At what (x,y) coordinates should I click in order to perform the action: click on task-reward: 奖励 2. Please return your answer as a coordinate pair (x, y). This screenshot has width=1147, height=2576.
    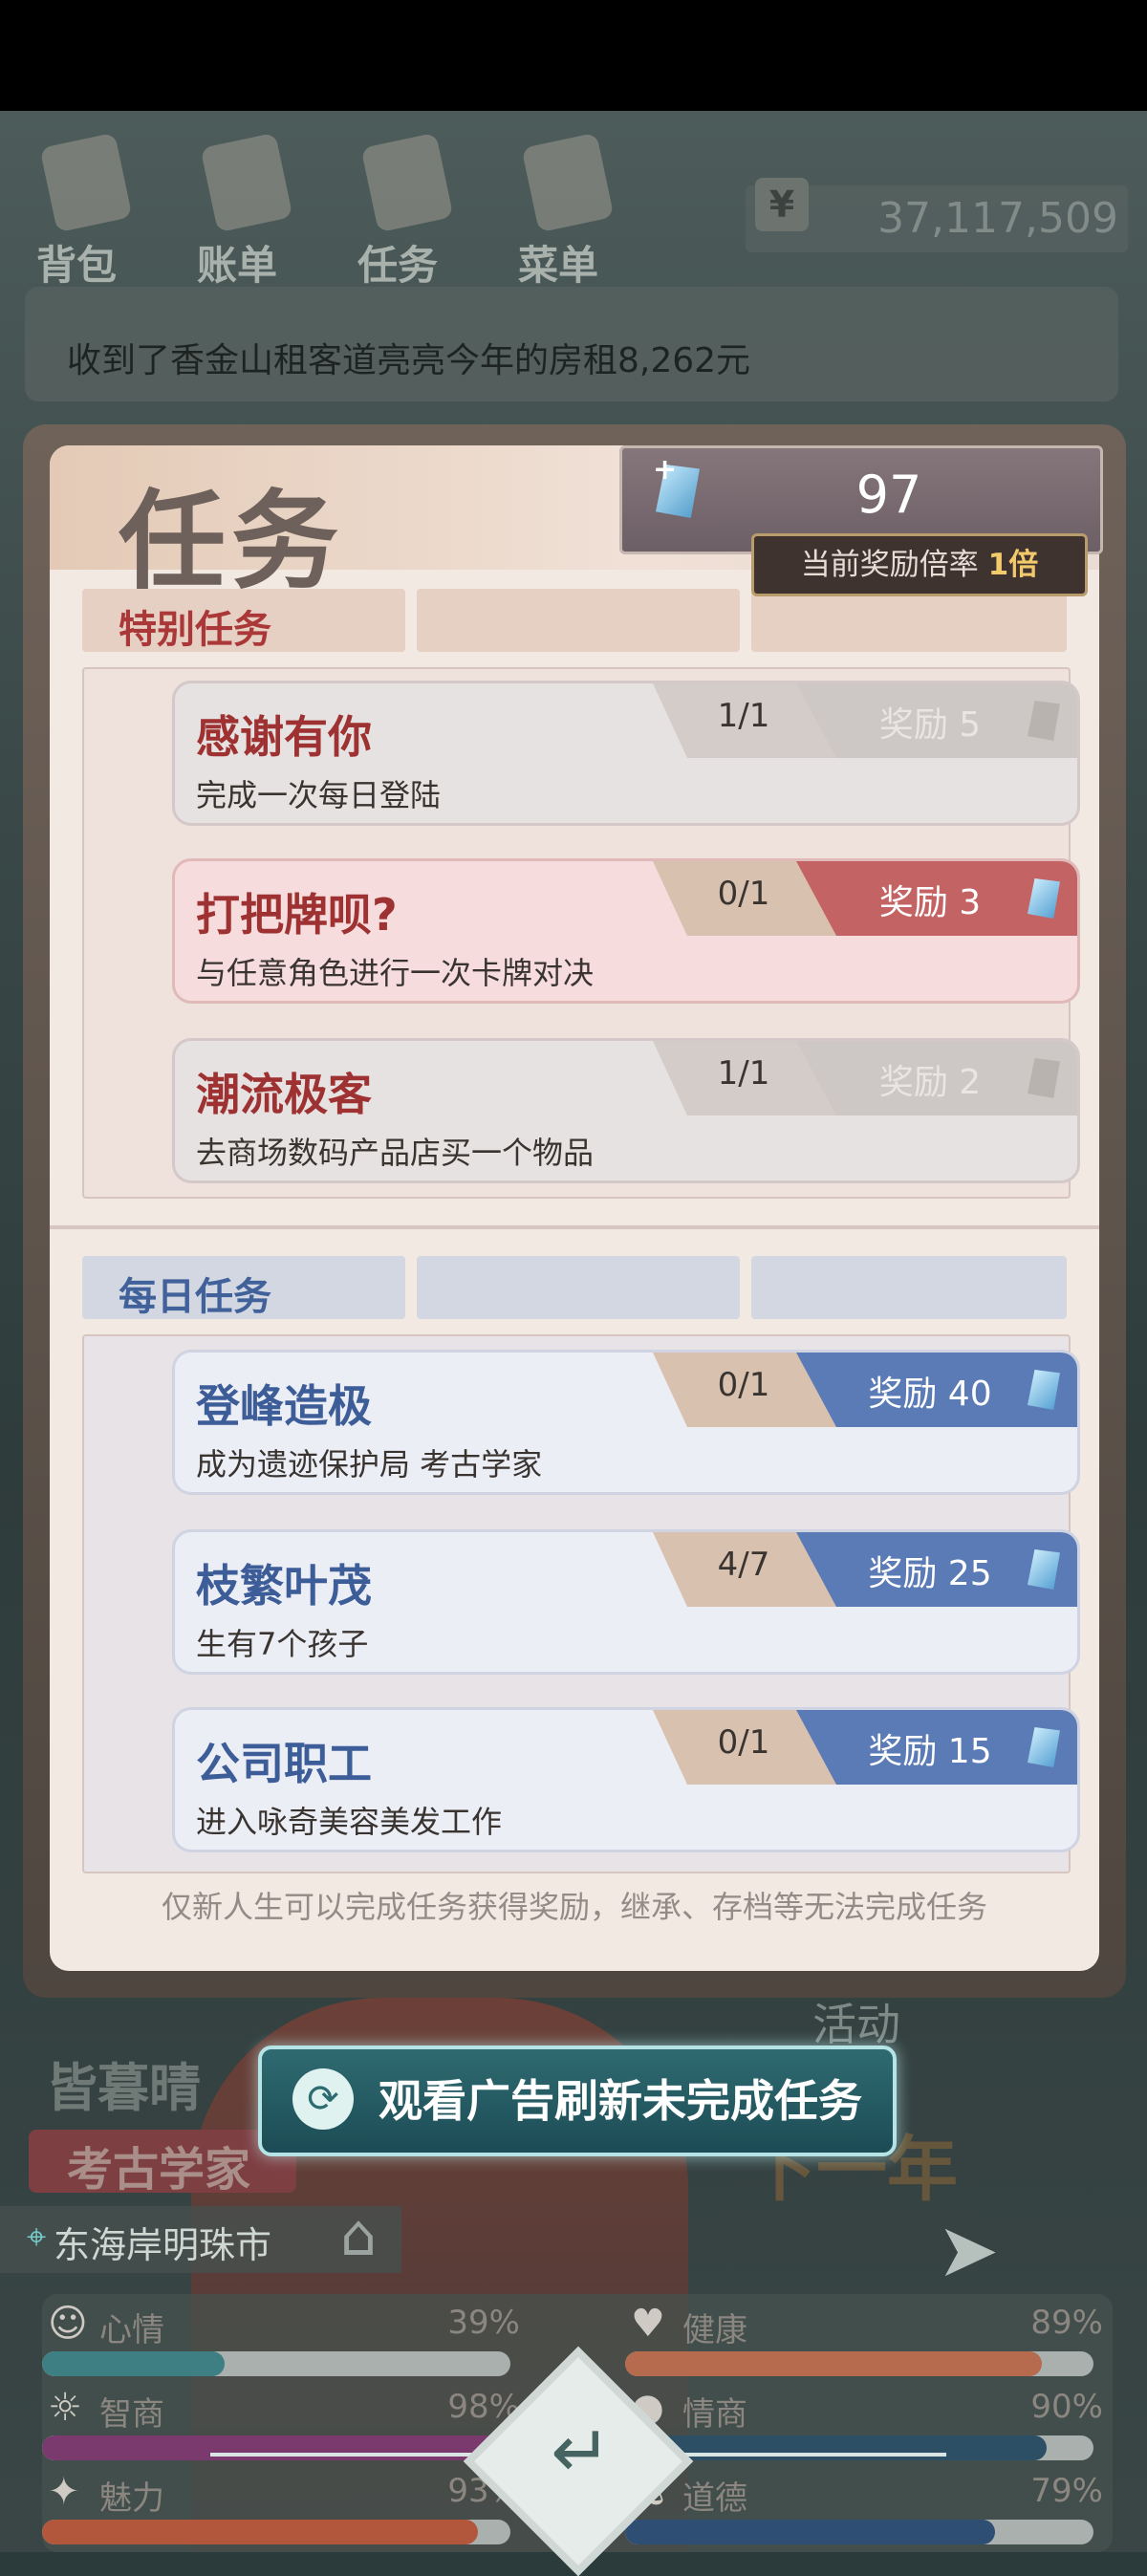
    Looking at the image, I should click on (930, 1082).